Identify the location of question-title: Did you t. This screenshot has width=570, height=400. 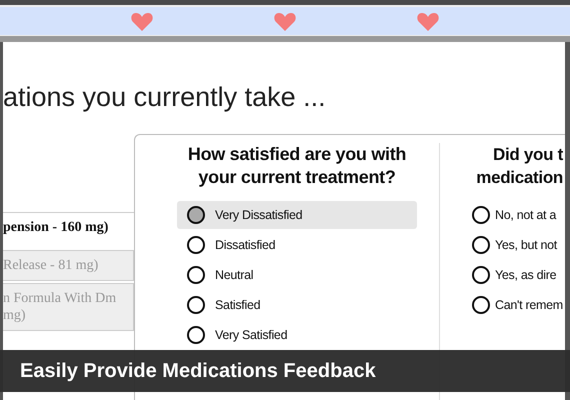
(527, 155).